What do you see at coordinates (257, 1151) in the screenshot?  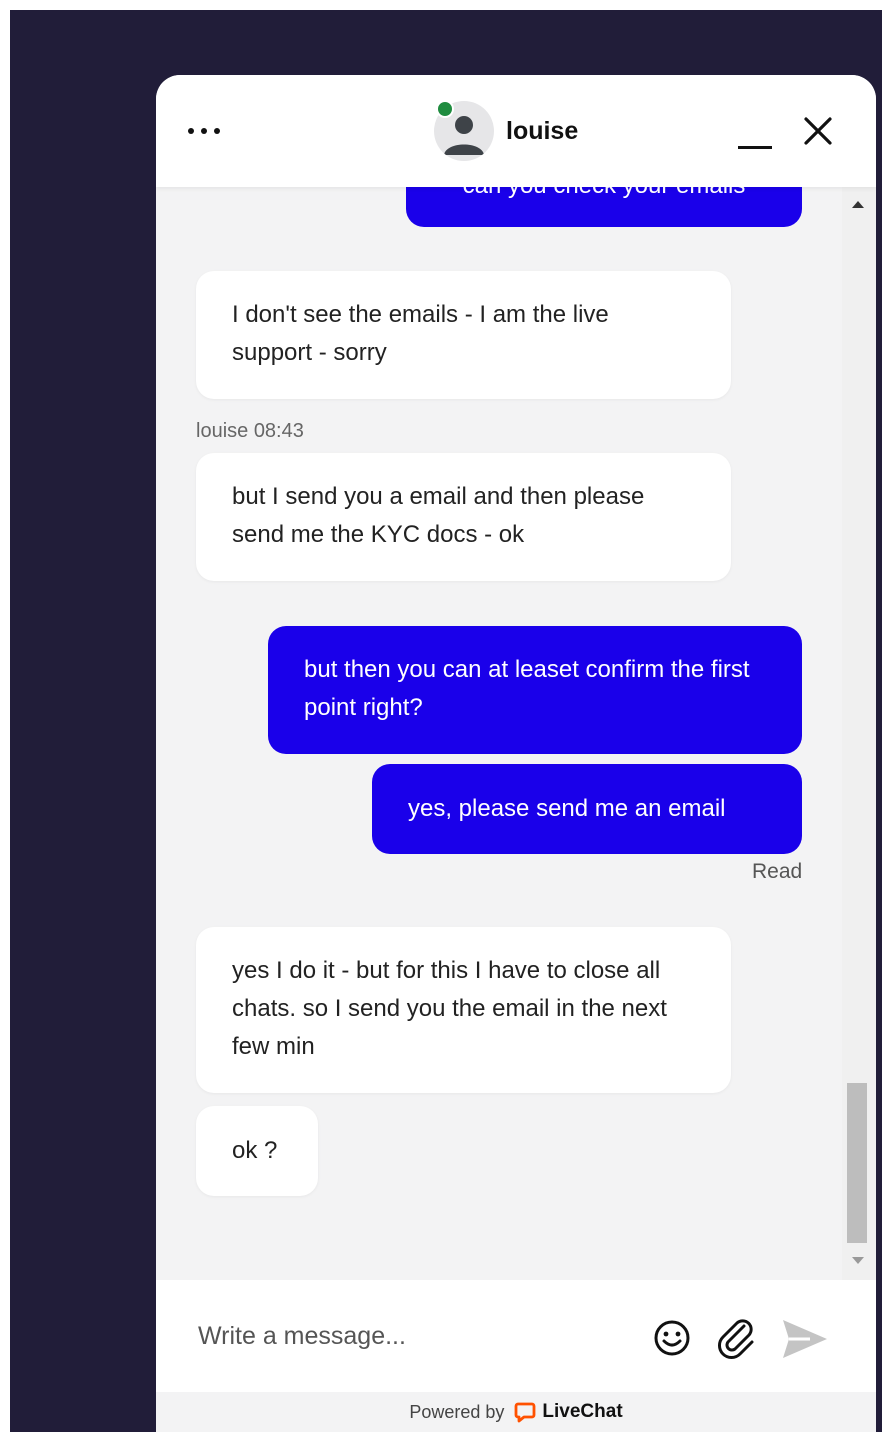 I see `message-bubble-agent: ok ?` at bounding box center [257, 1151].